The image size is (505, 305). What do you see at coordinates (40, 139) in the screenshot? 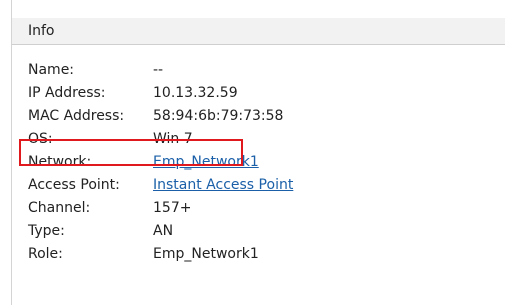
I see `os-label: OS:` at bounding box center [40, 139].